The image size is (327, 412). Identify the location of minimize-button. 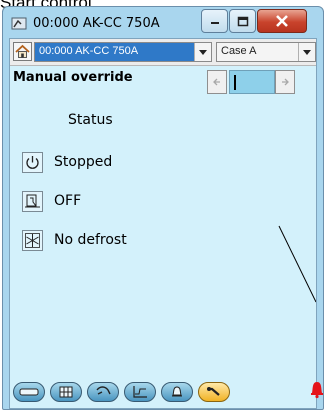
(214, 21).